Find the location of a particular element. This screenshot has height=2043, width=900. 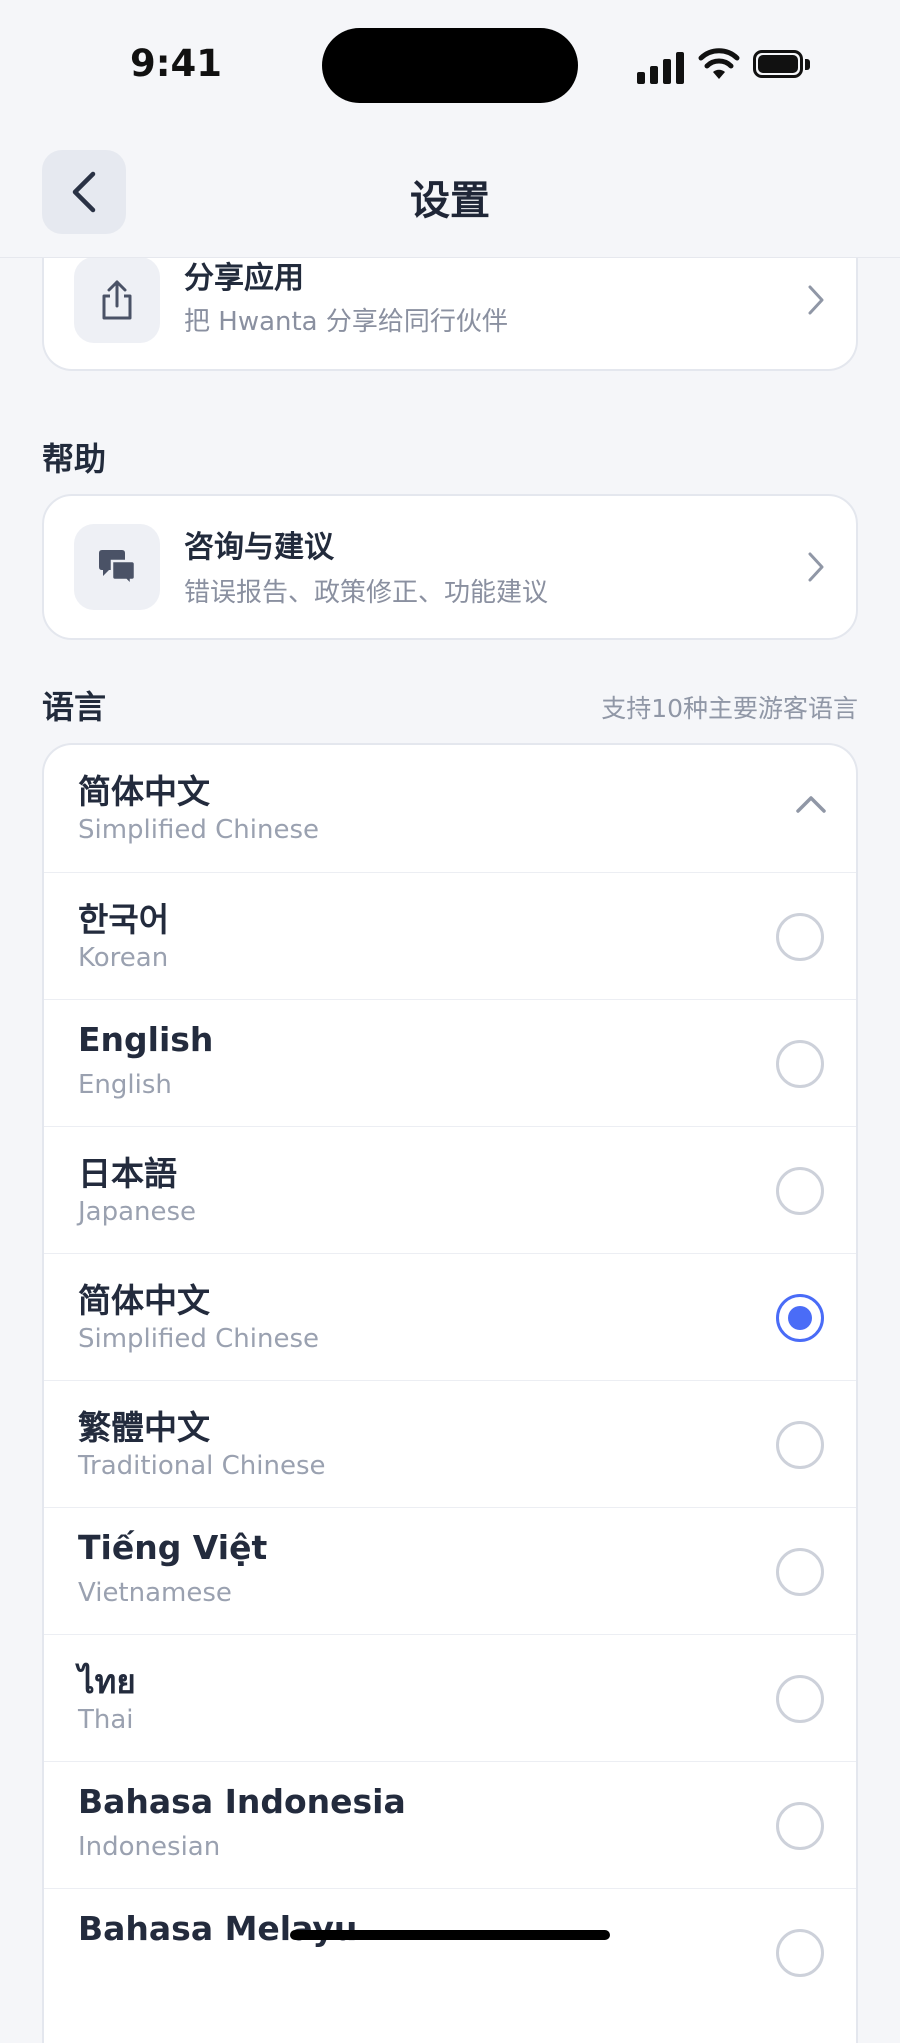

language-name: Tiếng Việt is located at coordinates (173, 1547).